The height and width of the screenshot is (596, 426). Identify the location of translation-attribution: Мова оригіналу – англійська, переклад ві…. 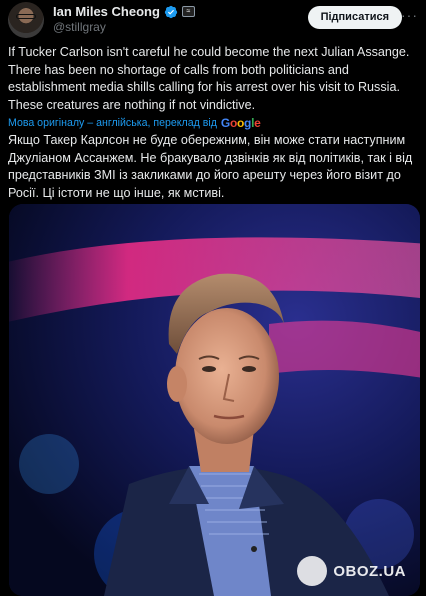
(134, 123).